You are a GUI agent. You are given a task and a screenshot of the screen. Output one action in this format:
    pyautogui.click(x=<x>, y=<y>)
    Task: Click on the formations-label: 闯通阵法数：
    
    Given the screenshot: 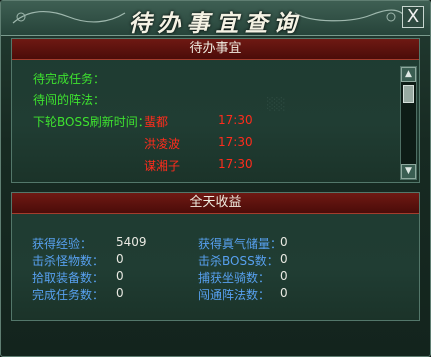 What is the action you would take?
    pyautogui.click(x=234, y=295)
    